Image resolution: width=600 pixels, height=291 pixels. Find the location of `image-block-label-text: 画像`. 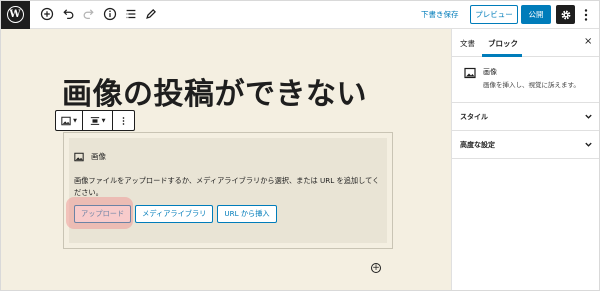

image-block-label-text: 画像 is located at coordinates (98, 156).